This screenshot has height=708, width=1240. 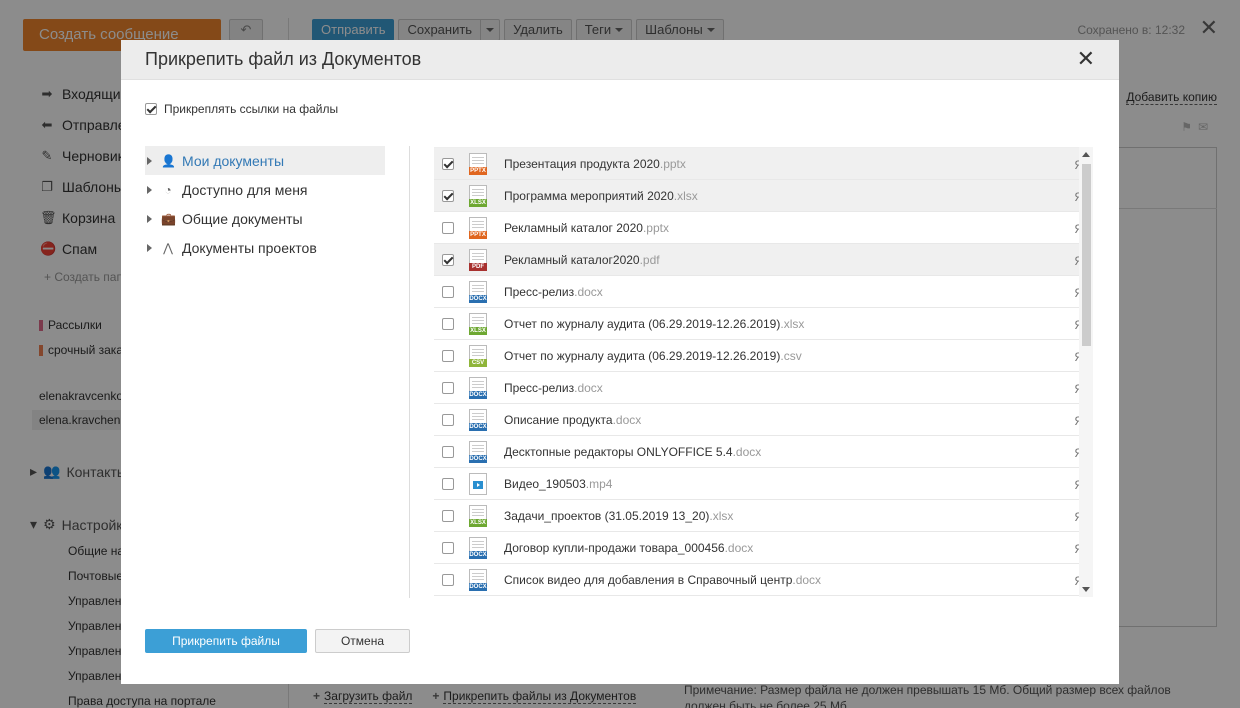 I want to click on tree-item-common-documents: 💼 Общие документы, so click(x=265, y=218).